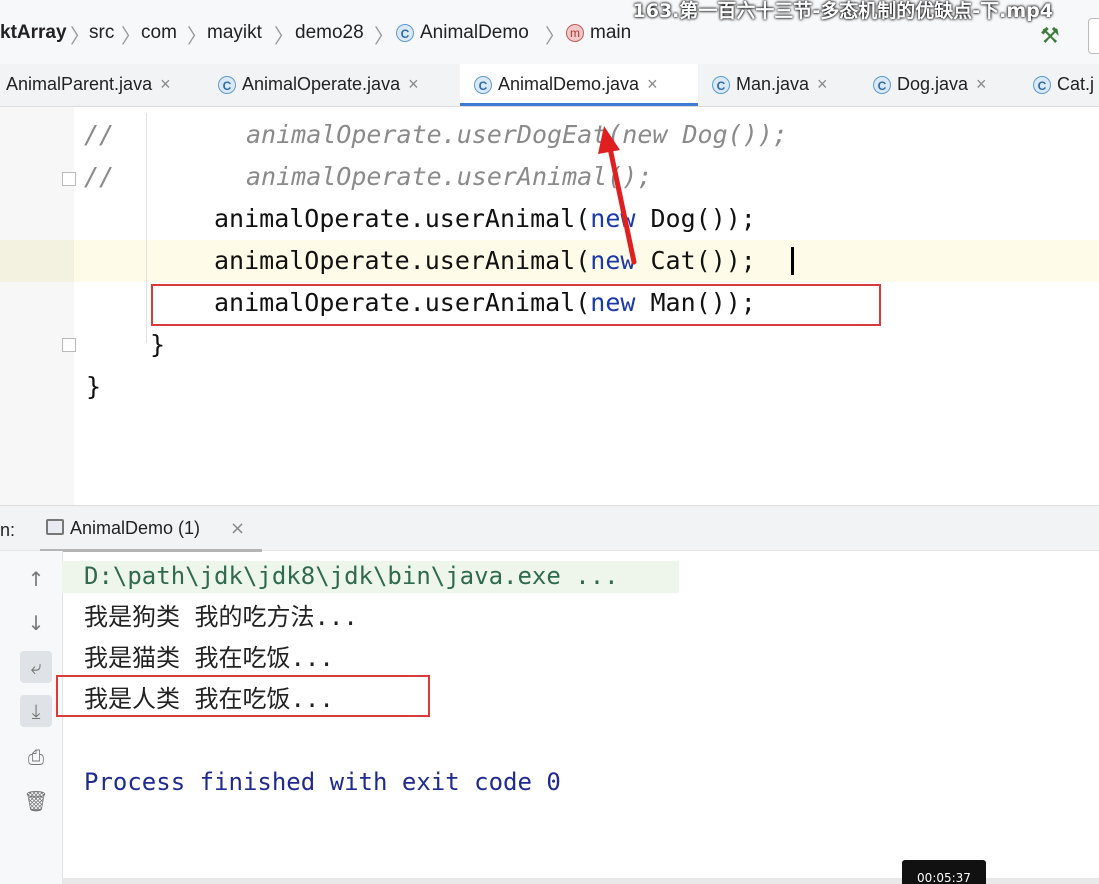  I want to click on video-title: 163.第一百六十三节-多态机制的优缺点-下.mp4, so click(843, 11).